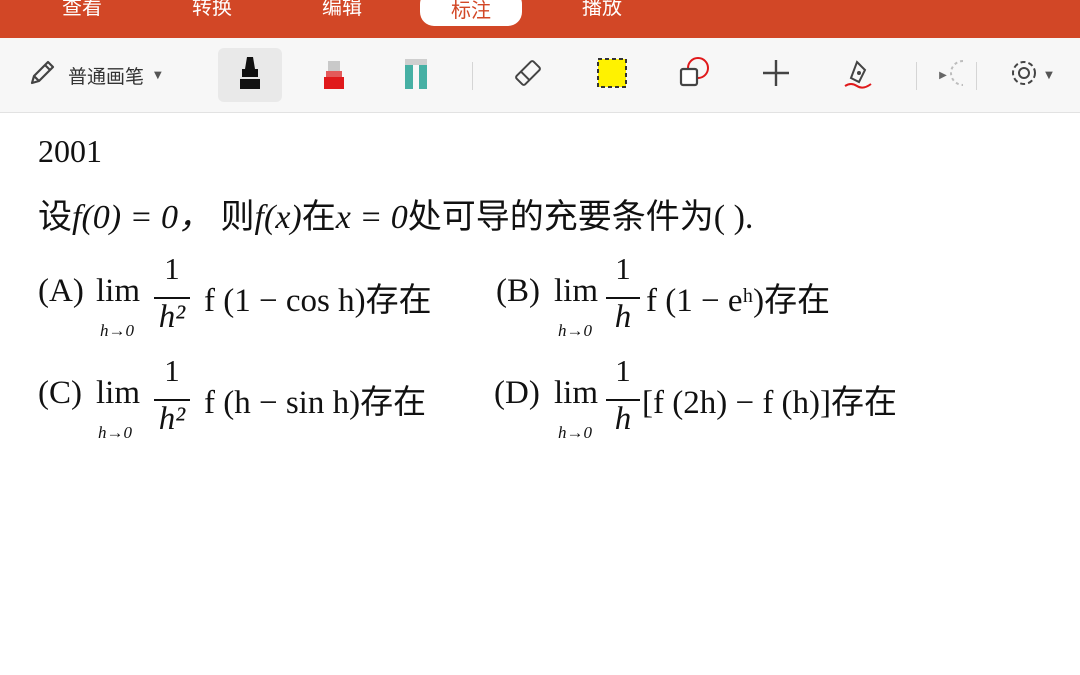  I want to click on option-label: (A), so click(61, 291).